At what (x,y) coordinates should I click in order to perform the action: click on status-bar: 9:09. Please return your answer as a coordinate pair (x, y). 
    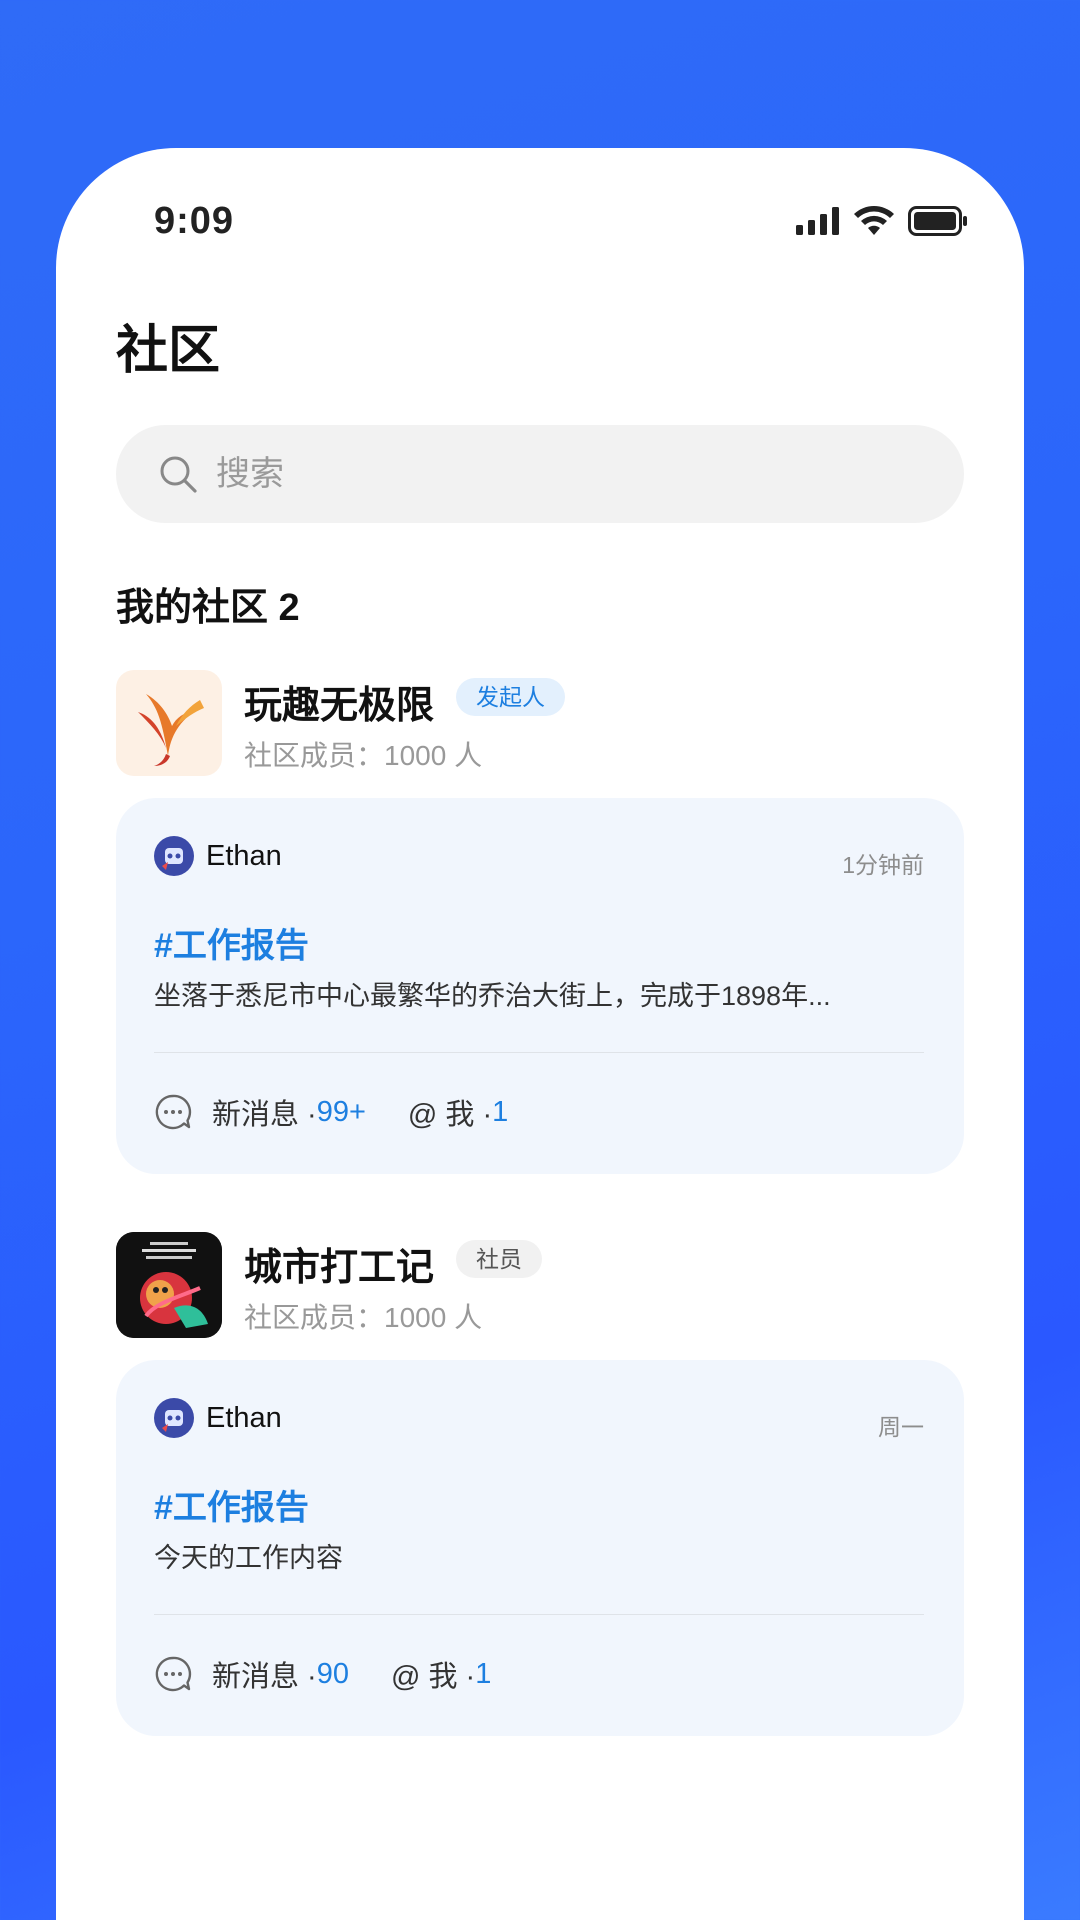
    Looking at the image, I should click on (540, 223).